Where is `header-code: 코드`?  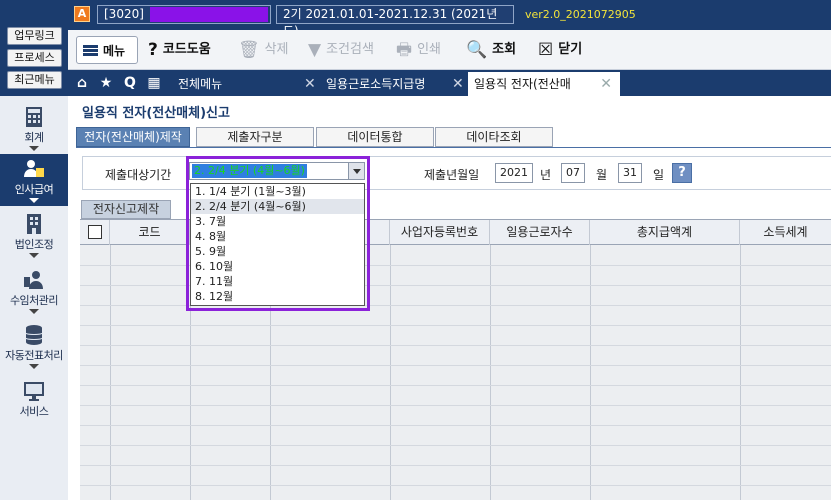 header-code: 코드 is located at coordinates (150, 232).